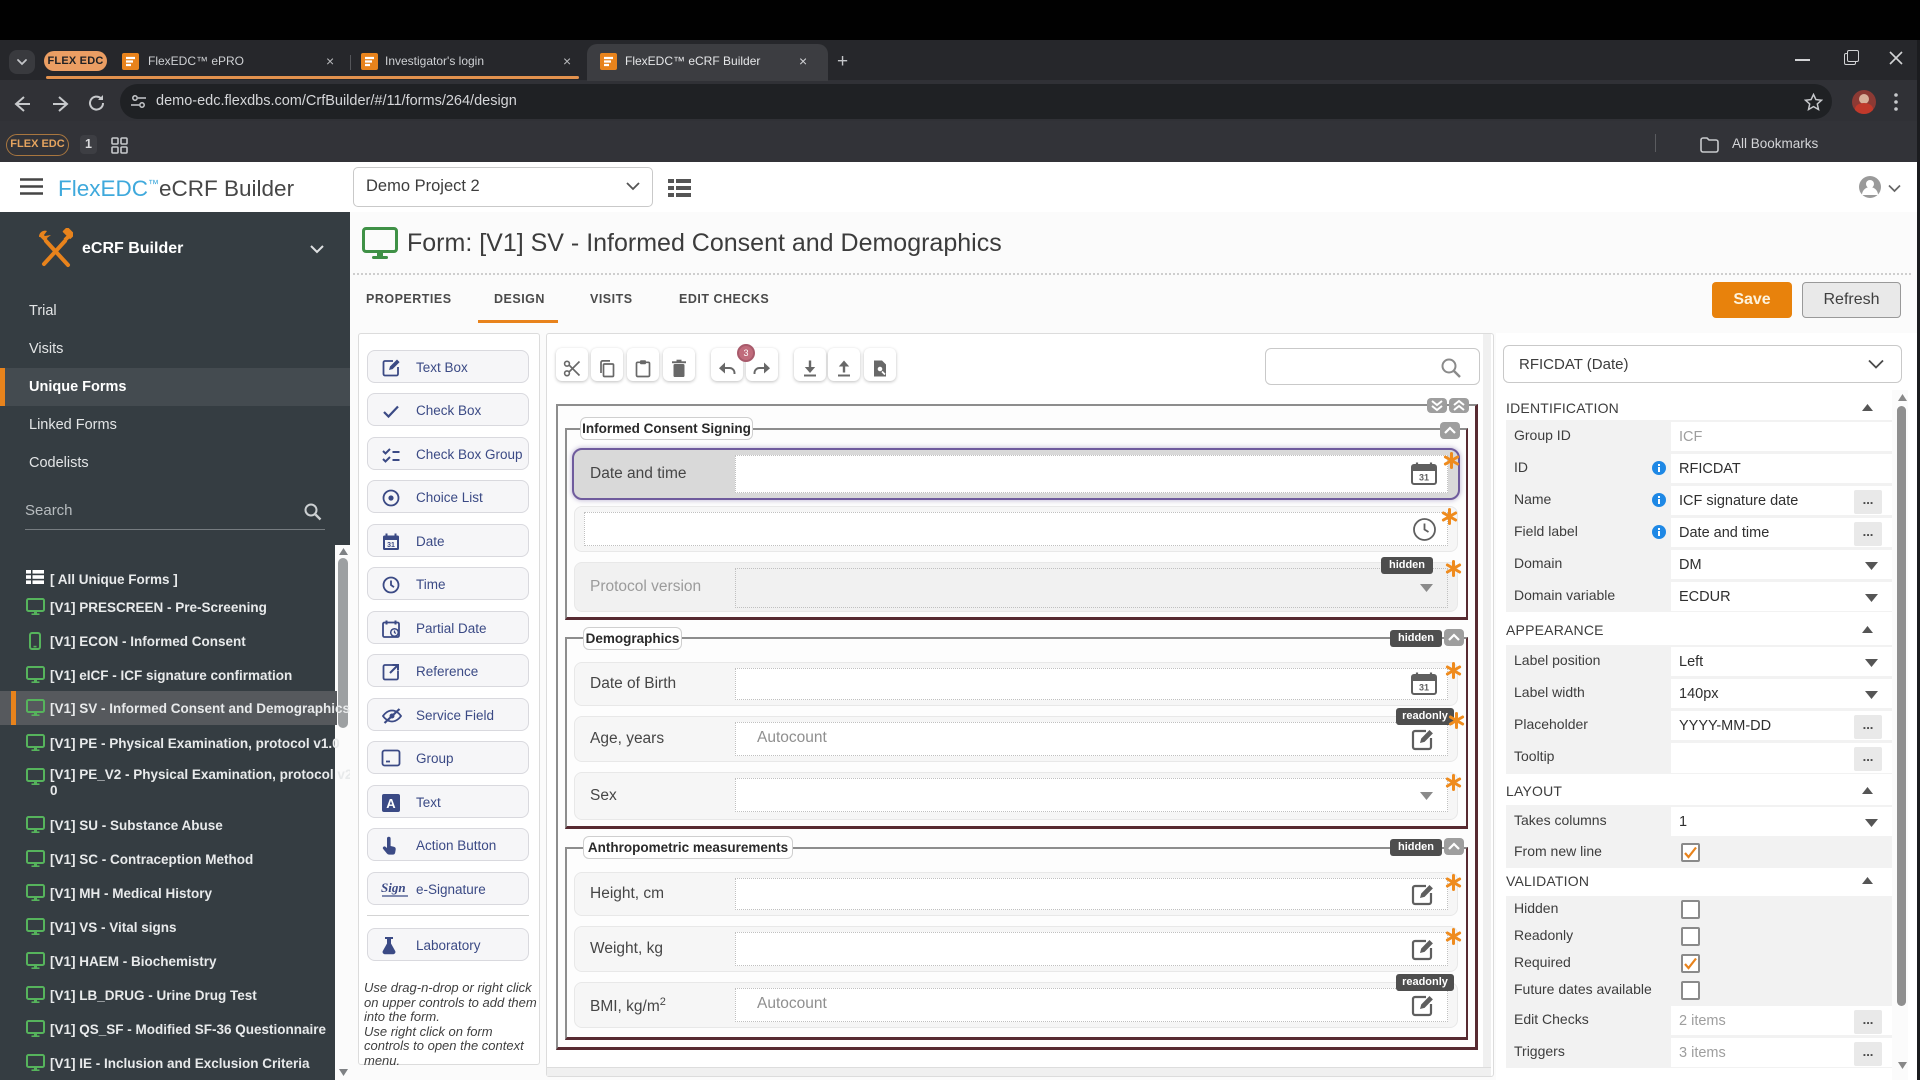 The image size is (1920, 1080). What do you see at coordinates (391, 803) in the screenshot?
I see `svg-text: A` at bounding box center [391, 803].